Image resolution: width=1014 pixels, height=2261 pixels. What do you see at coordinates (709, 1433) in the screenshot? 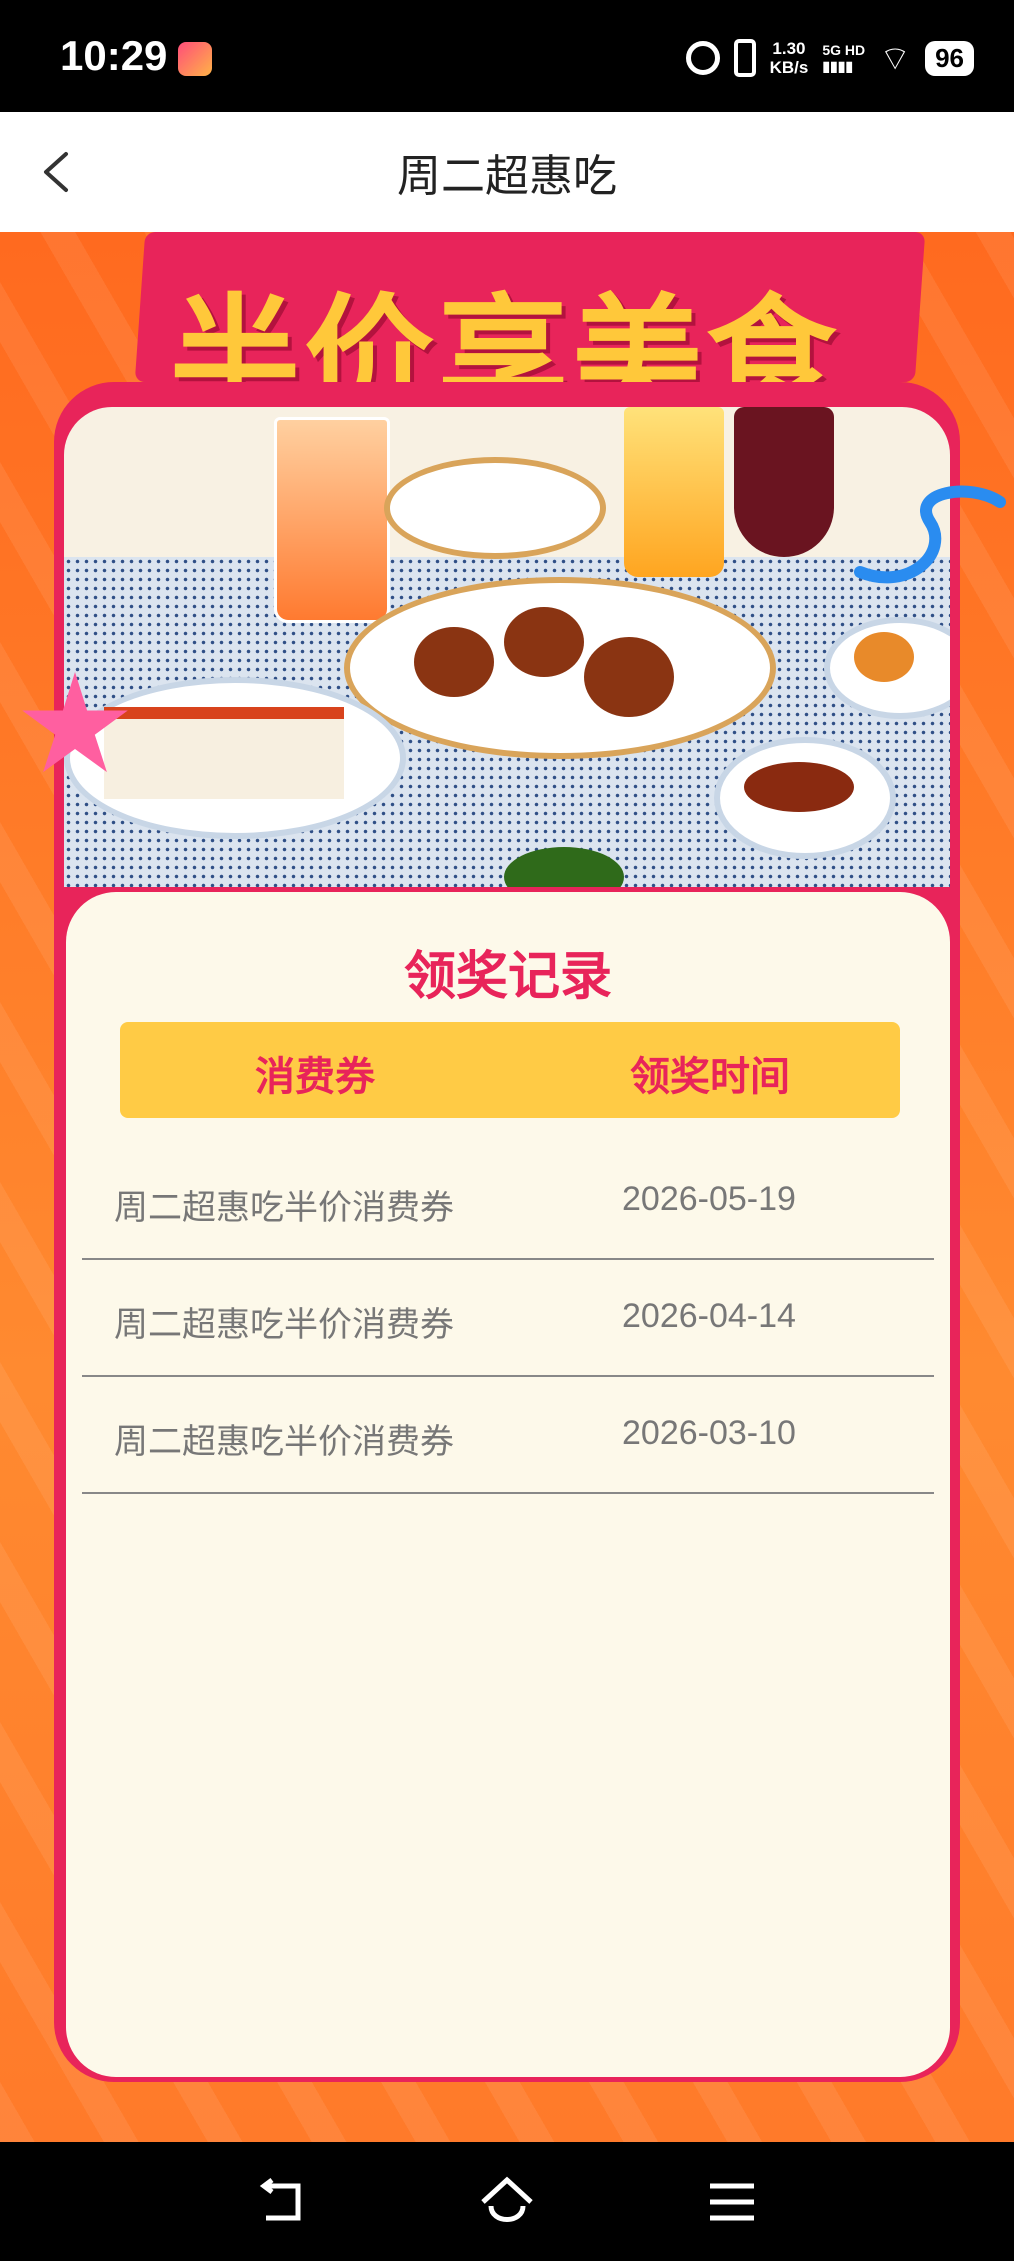
I see `reward-date: 2026-03-10` at bounding box center [709, 1433].